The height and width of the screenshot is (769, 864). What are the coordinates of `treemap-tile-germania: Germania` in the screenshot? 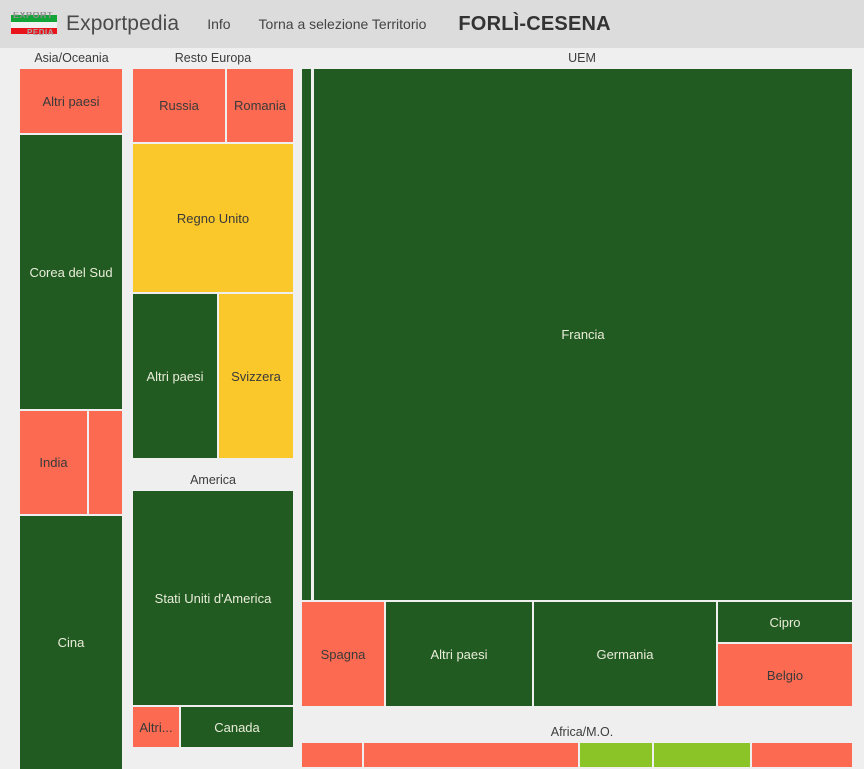 It's located at (625, 654).